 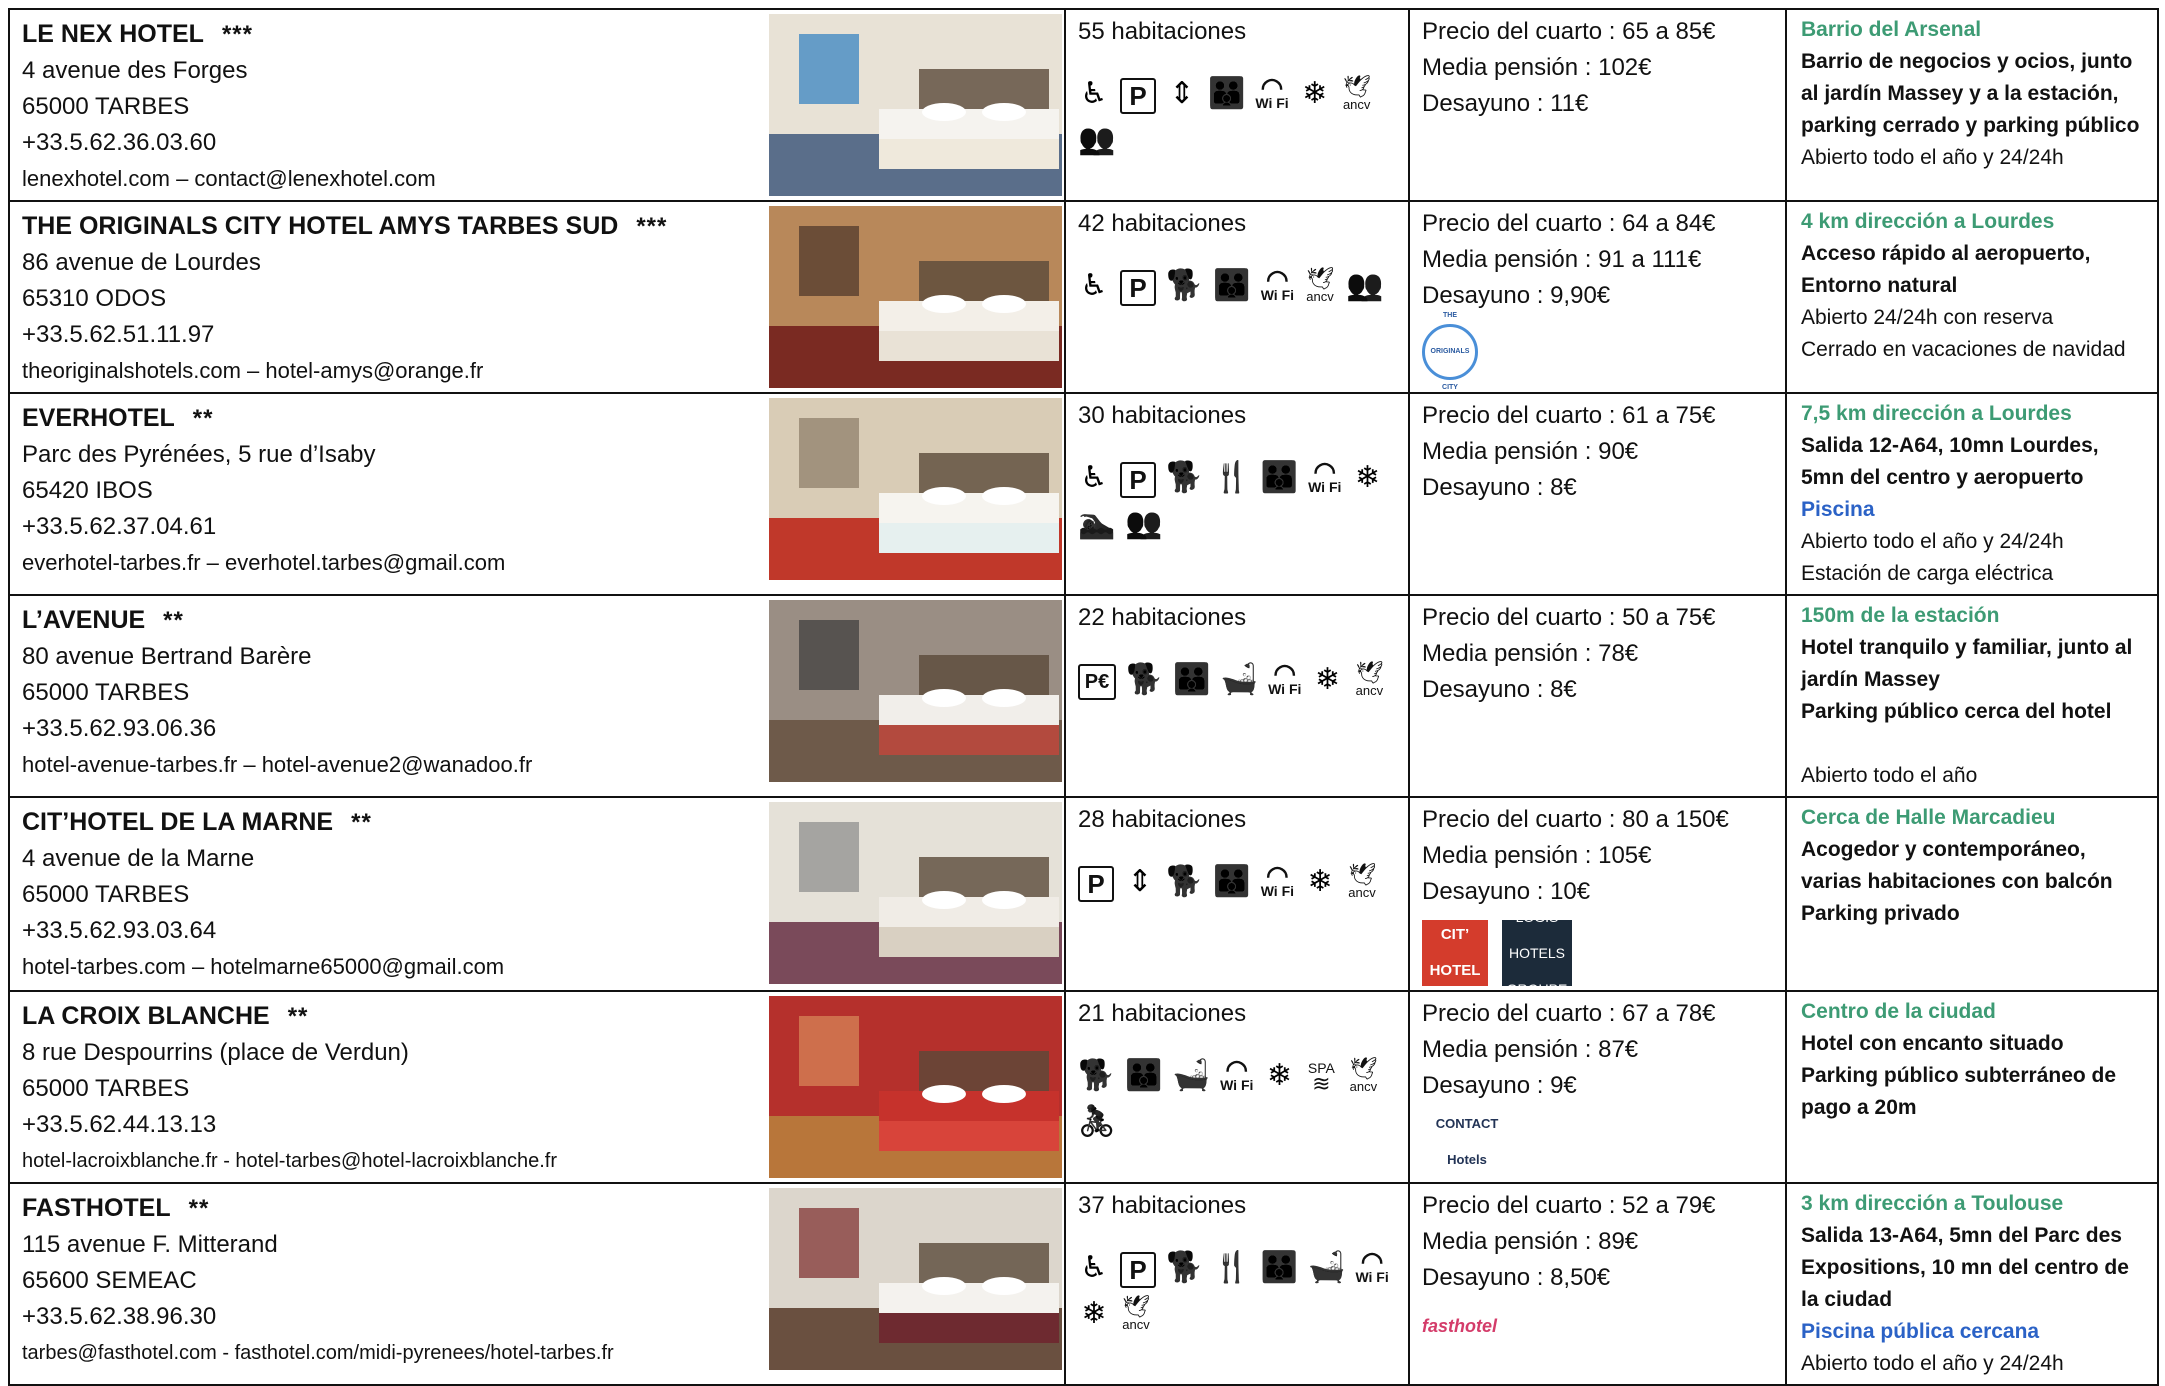 I want to click on photo-bed-cover, so click(x=969, y=942).